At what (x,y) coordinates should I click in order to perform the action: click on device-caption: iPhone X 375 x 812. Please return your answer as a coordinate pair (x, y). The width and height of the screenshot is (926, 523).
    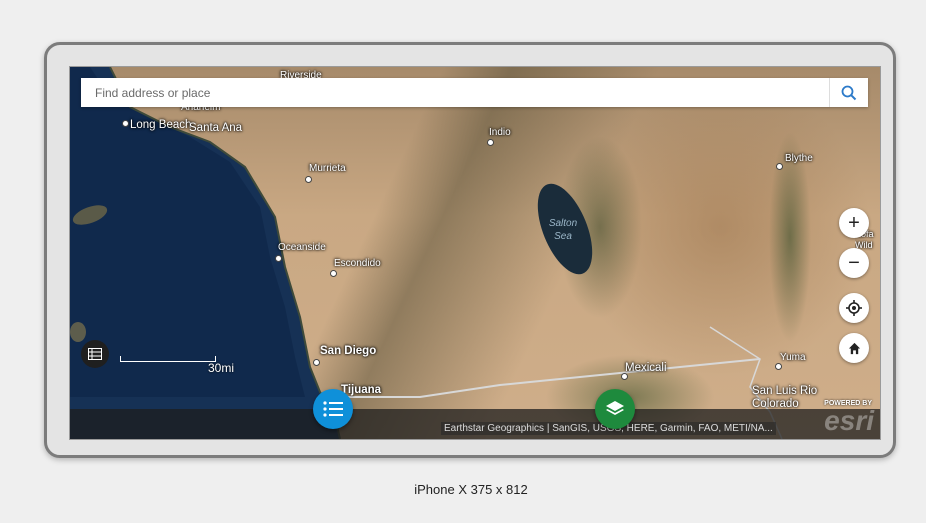
    Looking at the image, I should click on (471, 489).